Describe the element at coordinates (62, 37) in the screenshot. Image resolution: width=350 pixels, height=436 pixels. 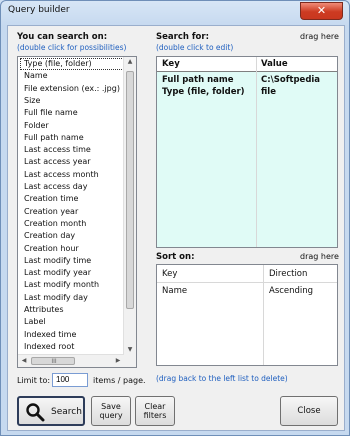
I see `search-on-heading: You can search on:` at that location.